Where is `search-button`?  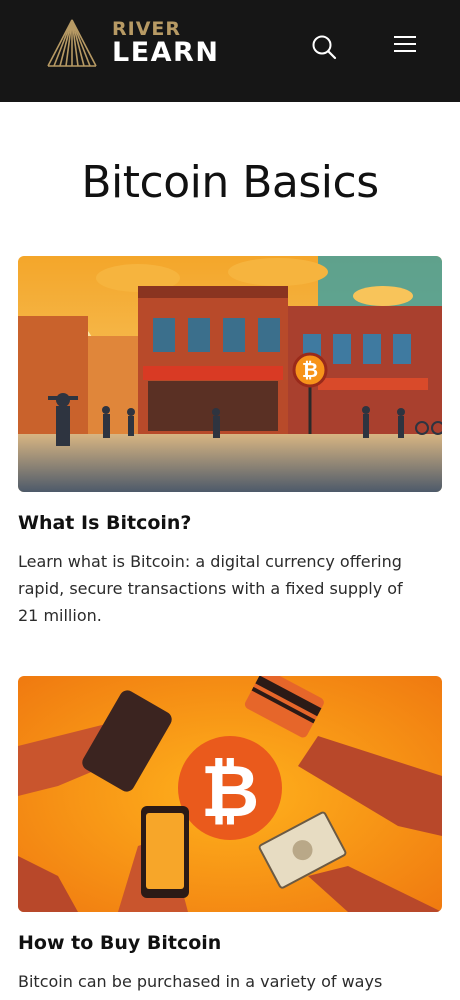
search-button is located at coordinates (324, 47).